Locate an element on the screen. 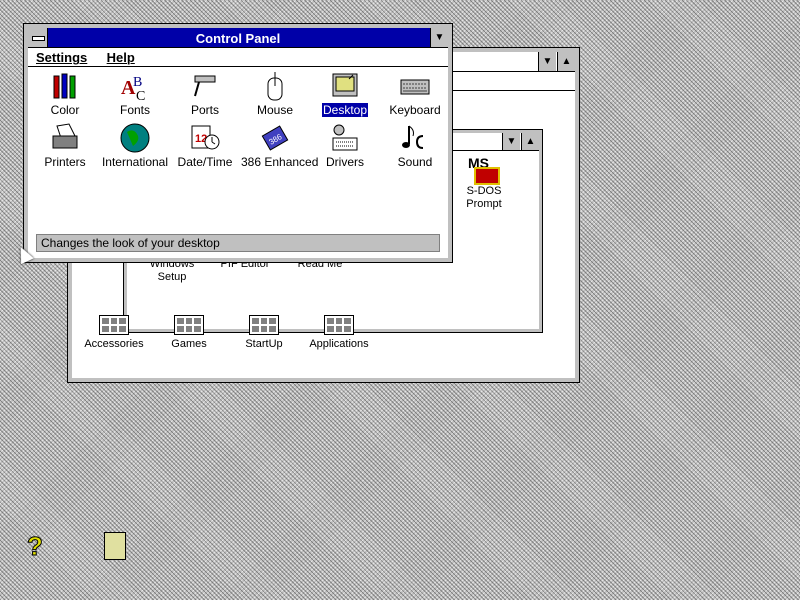  control-panel-titlebar: Control Panel ▼ is located at coordinates (238, 38).